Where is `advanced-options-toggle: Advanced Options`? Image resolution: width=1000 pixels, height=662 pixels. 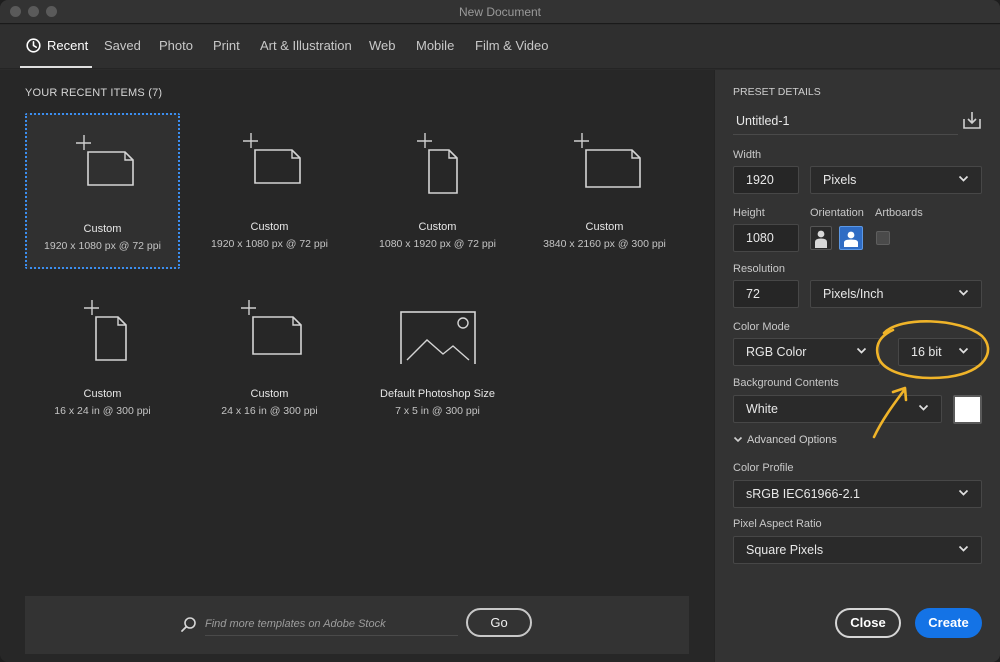 advanced-options-toggle: Advanced Options is located at coordinates (785, 440).